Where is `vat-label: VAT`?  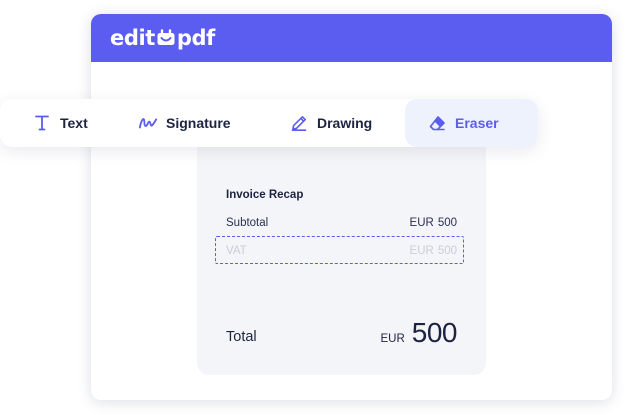 vat-label: VAT is located at coordinates (236, 251).